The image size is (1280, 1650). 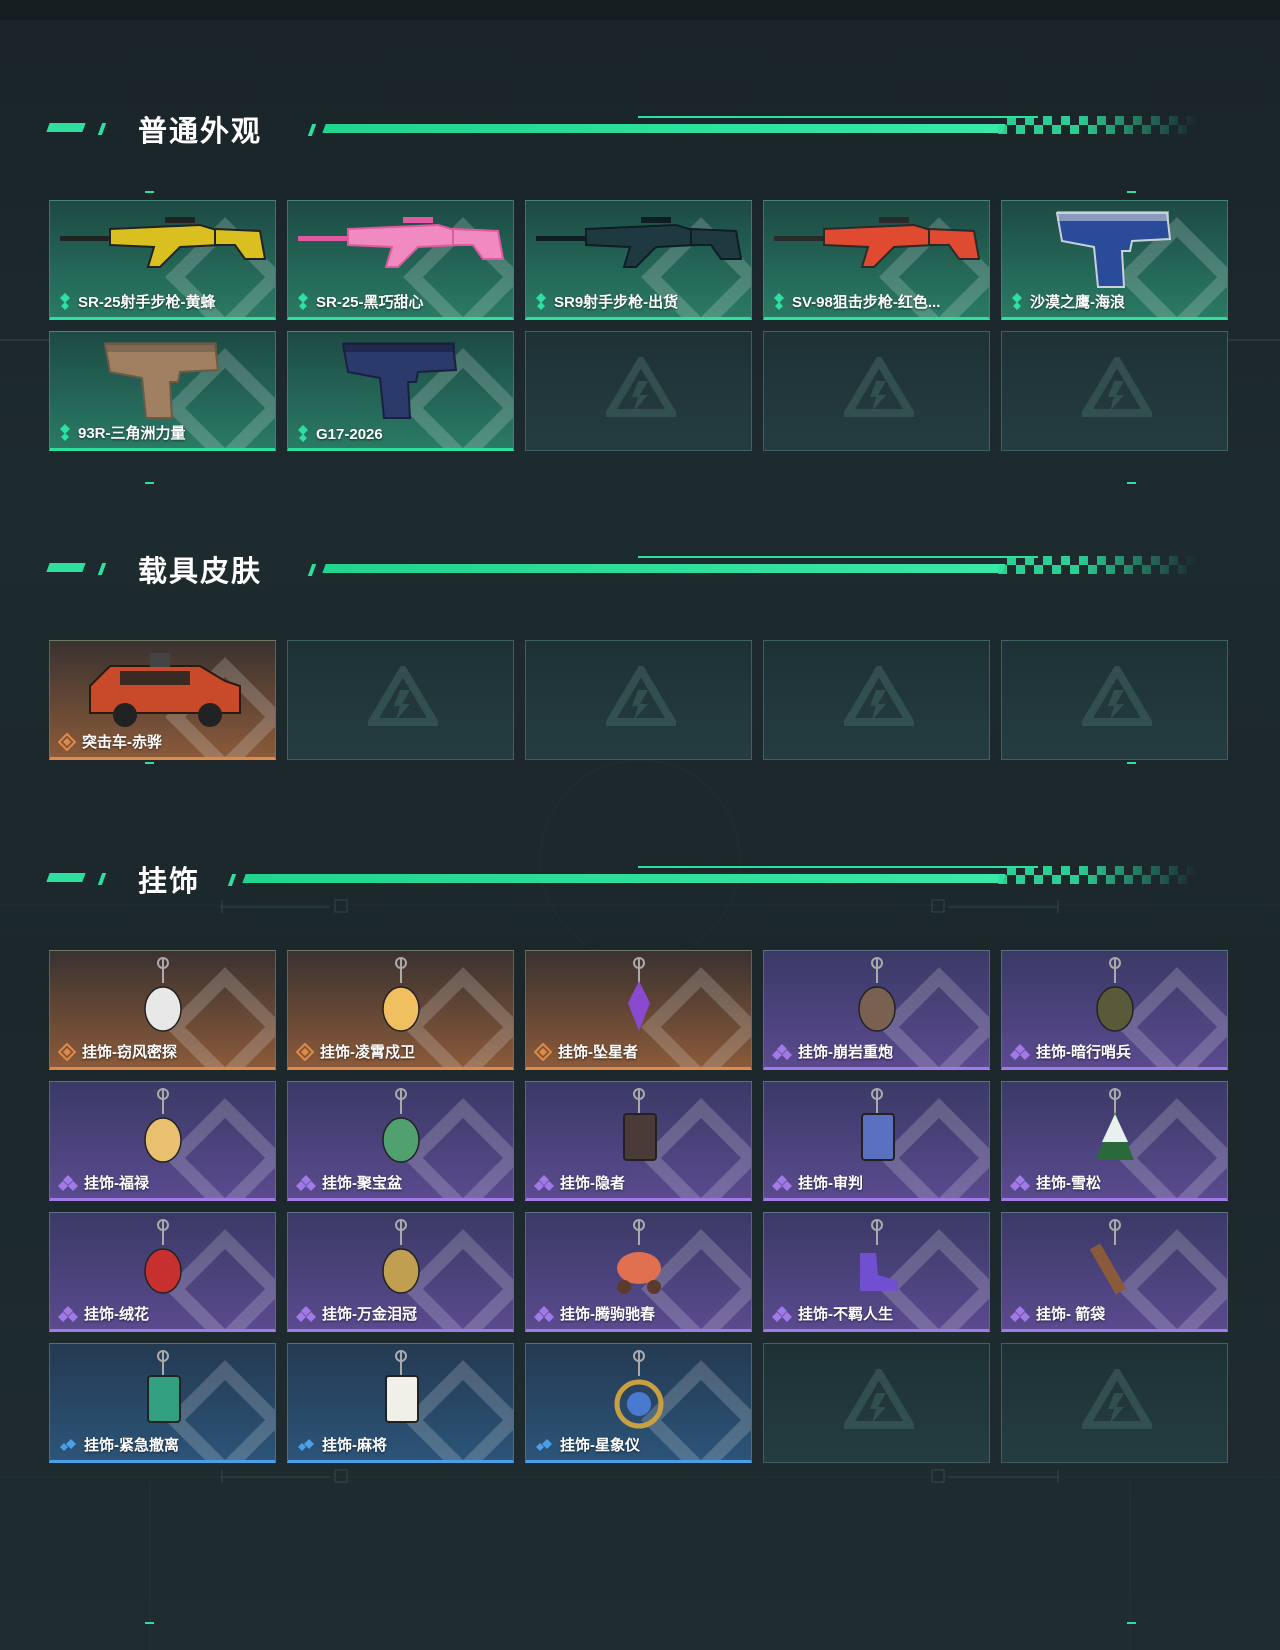 I want to click on charms-item-card: 挂饰-聚宝盆, so click(x=400, y=1141).